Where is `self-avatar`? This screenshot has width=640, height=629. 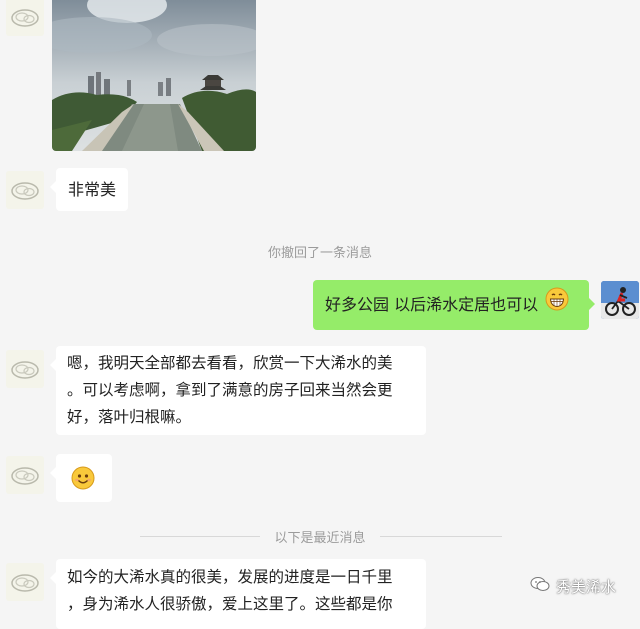
self-avatar is located at coordinates (620, 300).